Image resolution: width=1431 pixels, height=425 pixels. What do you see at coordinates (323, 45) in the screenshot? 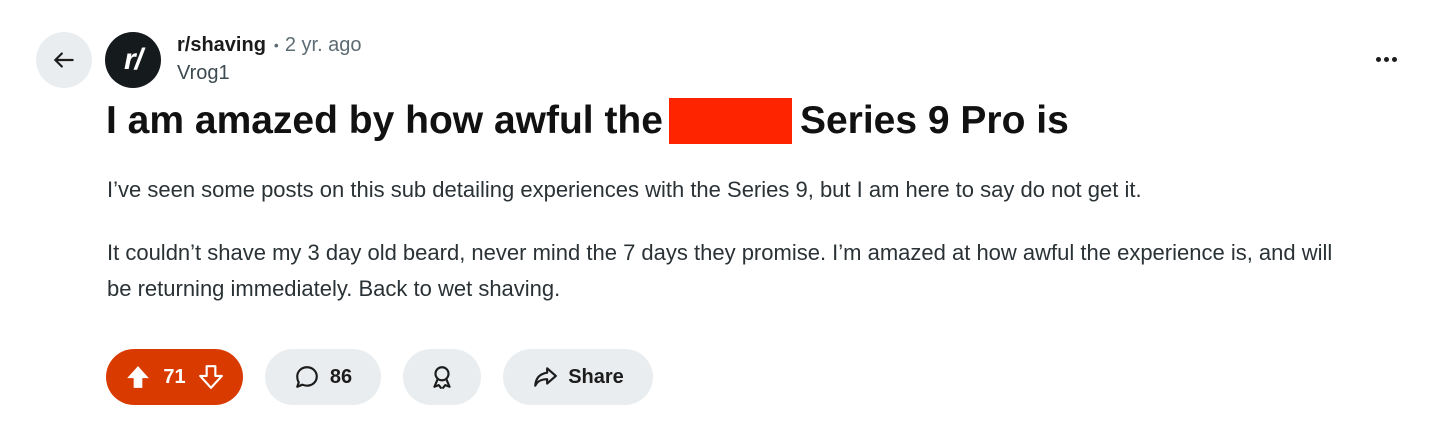
I see `post-timestamp: 2 yr. ago` at bounding box center [323, 45].